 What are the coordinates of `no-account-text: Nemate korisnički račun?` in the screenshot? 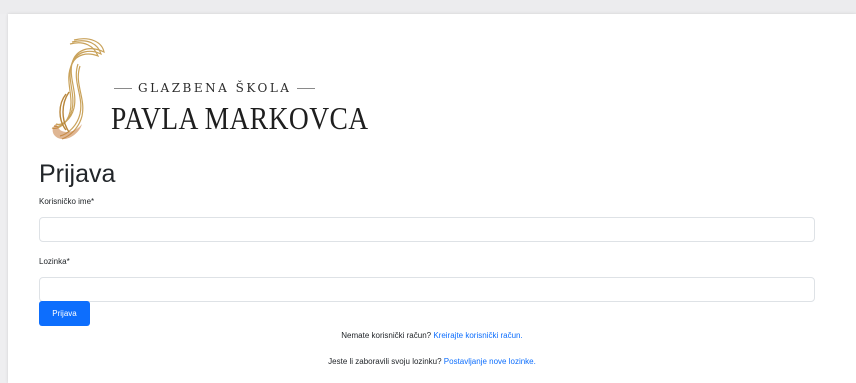 It's located at (386, 335).